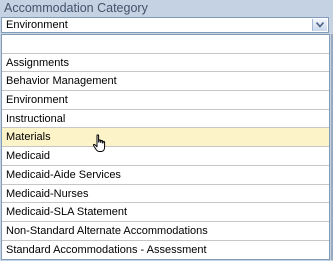  Describe the element at coordinates (165, 100) in the screenshot. I see `option-environment: Environment` at that location.